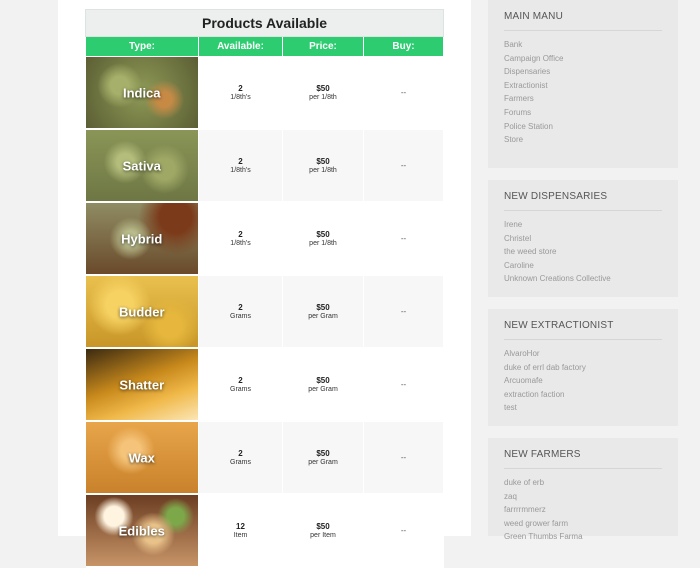 The height and width of the screenshot is (568, 700). What do you see at coordinates (533, 113) in the screenshot?
I see `main-menu-link-forums: Forums` at bounding box center [533, 113].